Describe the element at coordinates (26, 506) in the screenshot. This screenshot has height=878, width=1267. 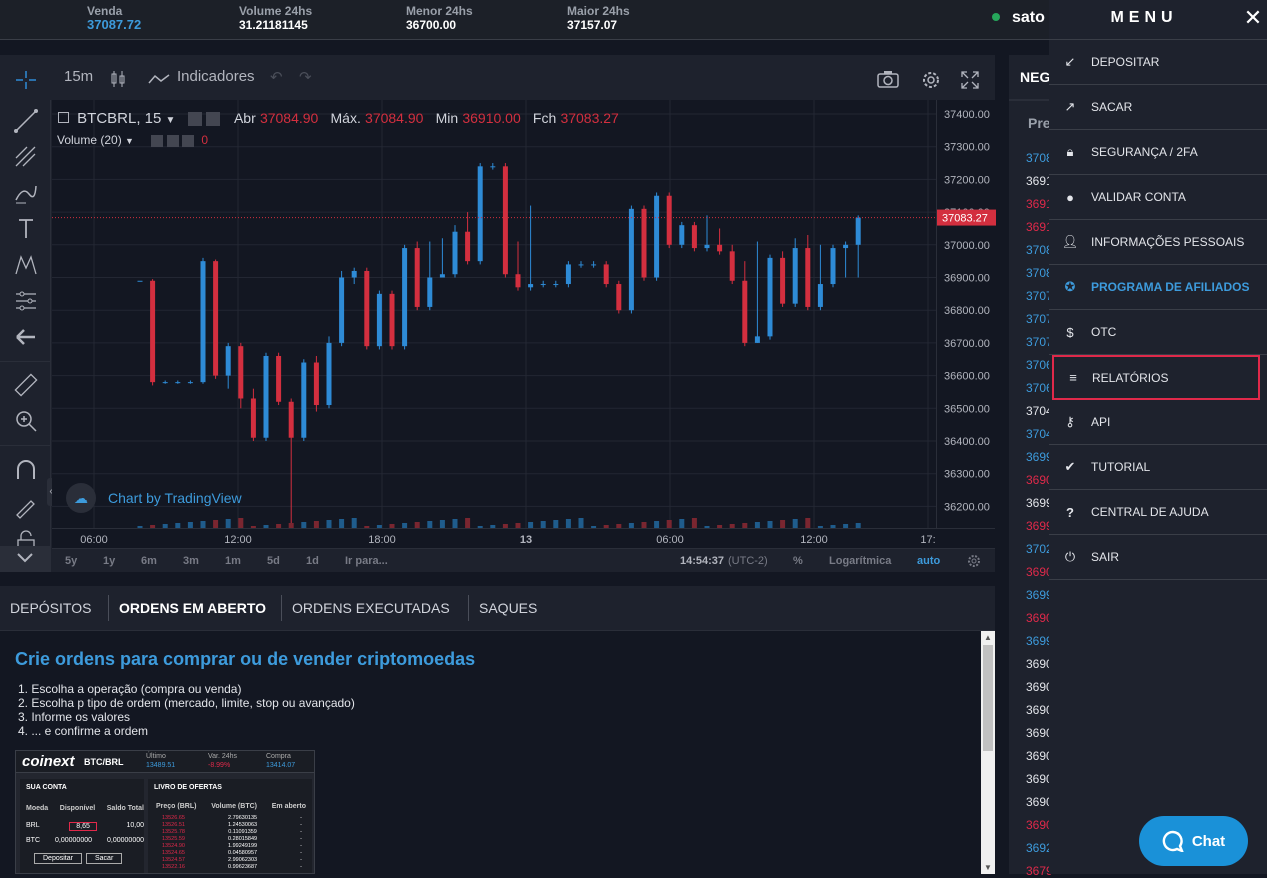
I see `lock-drawing-icon` at that location.